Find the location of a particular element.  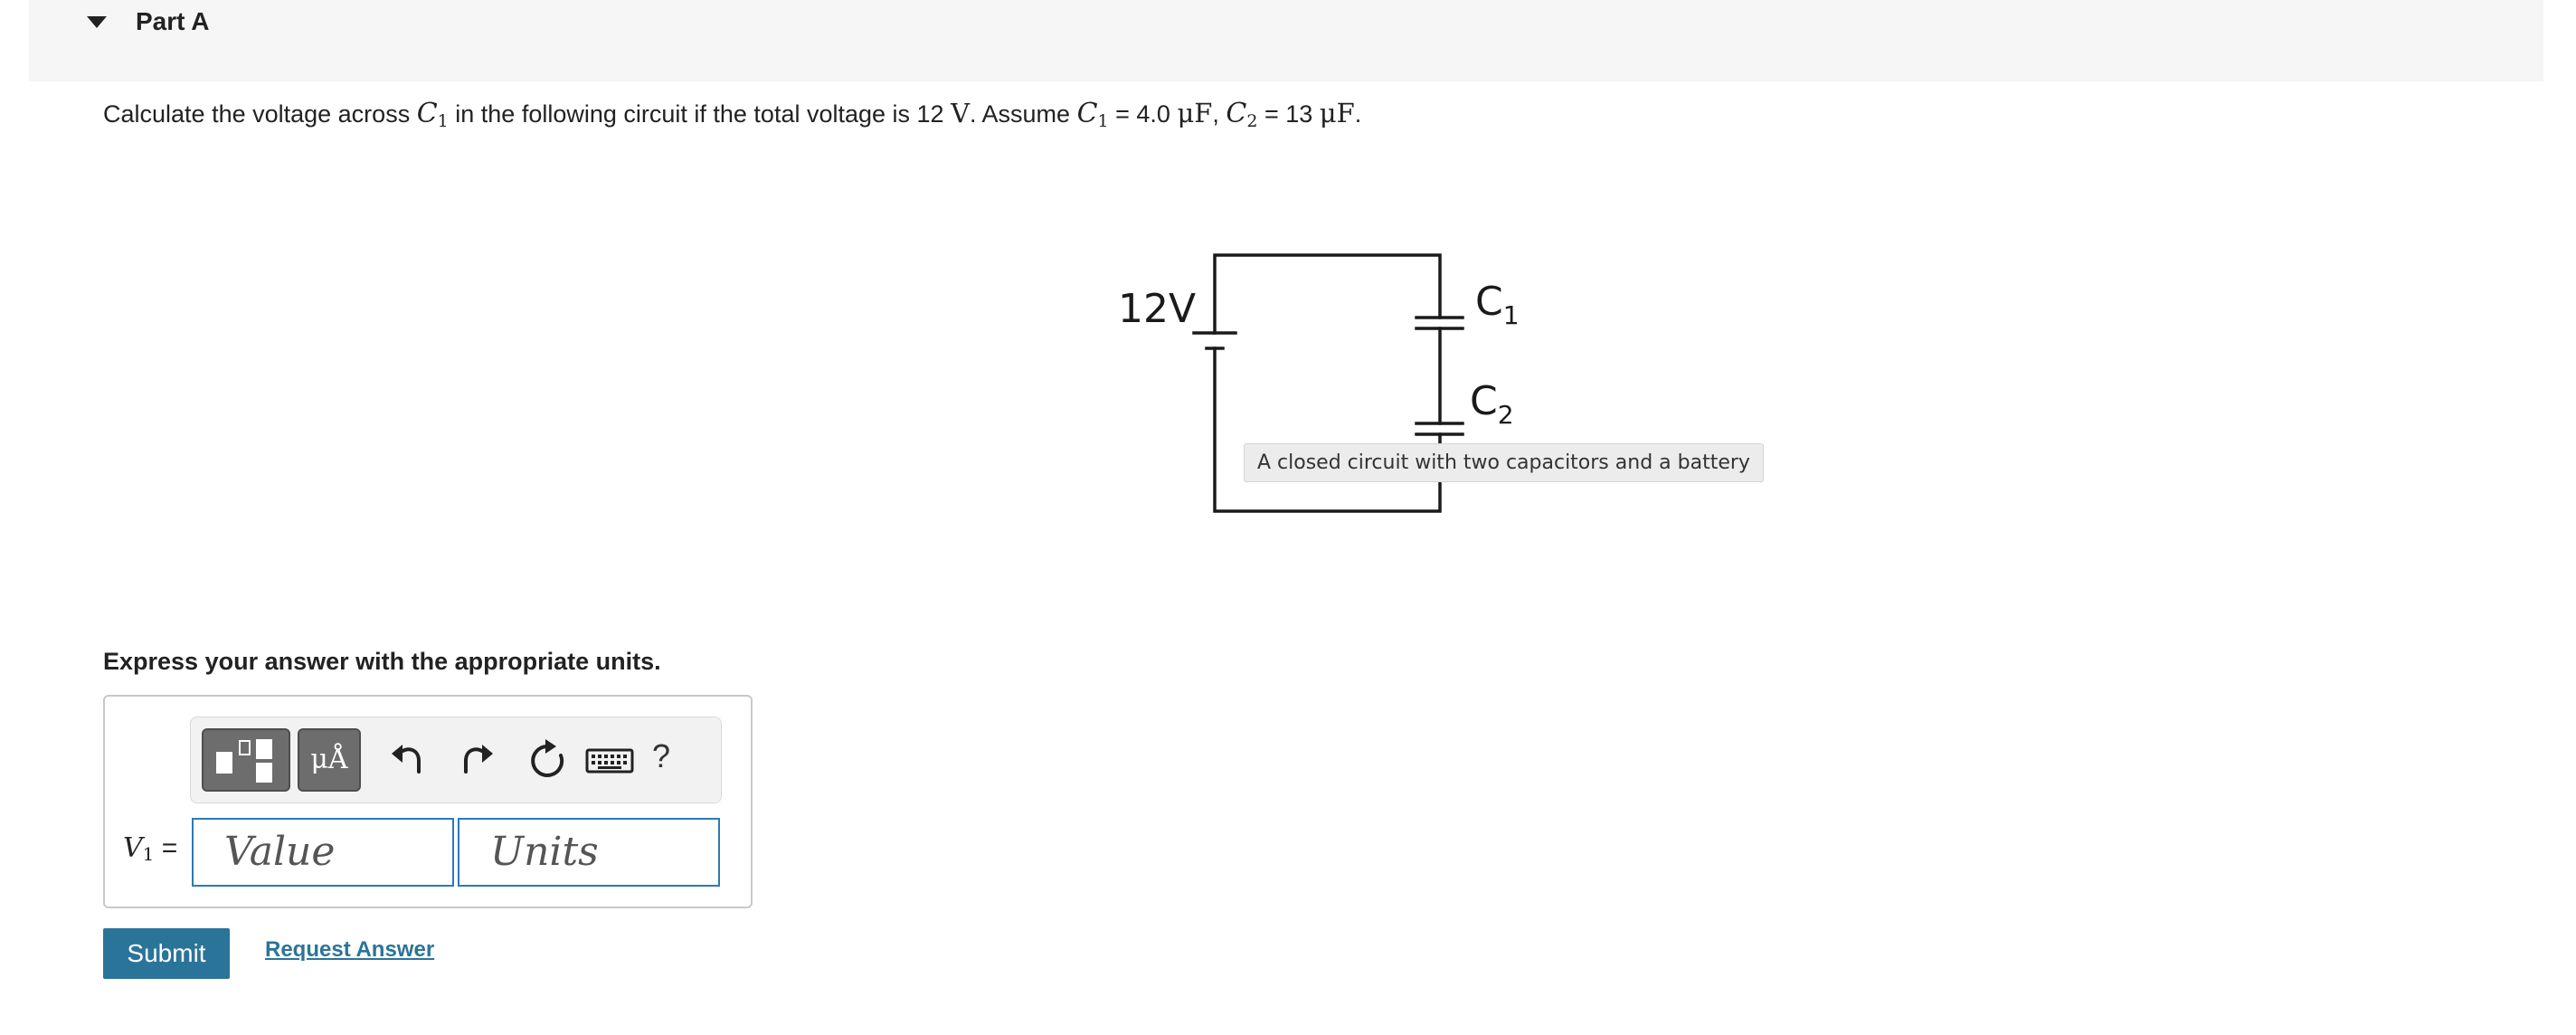

c1-symbol-2: C1 is located at coordinates (1092, 114).